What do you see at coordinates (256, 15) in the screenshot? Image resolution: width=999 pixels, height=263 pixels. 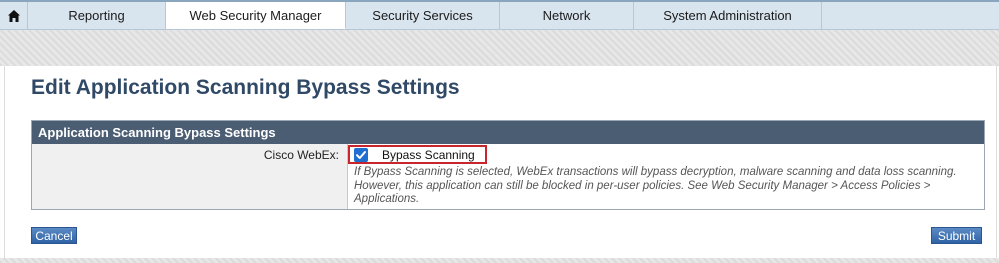 I see `tab-web-security-manager: Web Security Manager` at bounding box center [256, 15].